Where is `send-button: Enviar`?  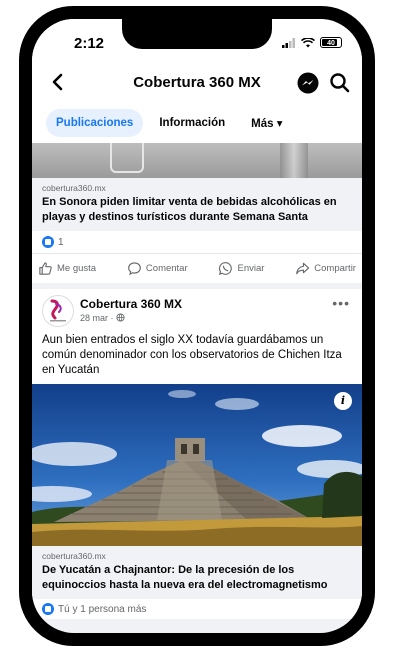 send-button: Enviar is located at coordinates (241, 268).